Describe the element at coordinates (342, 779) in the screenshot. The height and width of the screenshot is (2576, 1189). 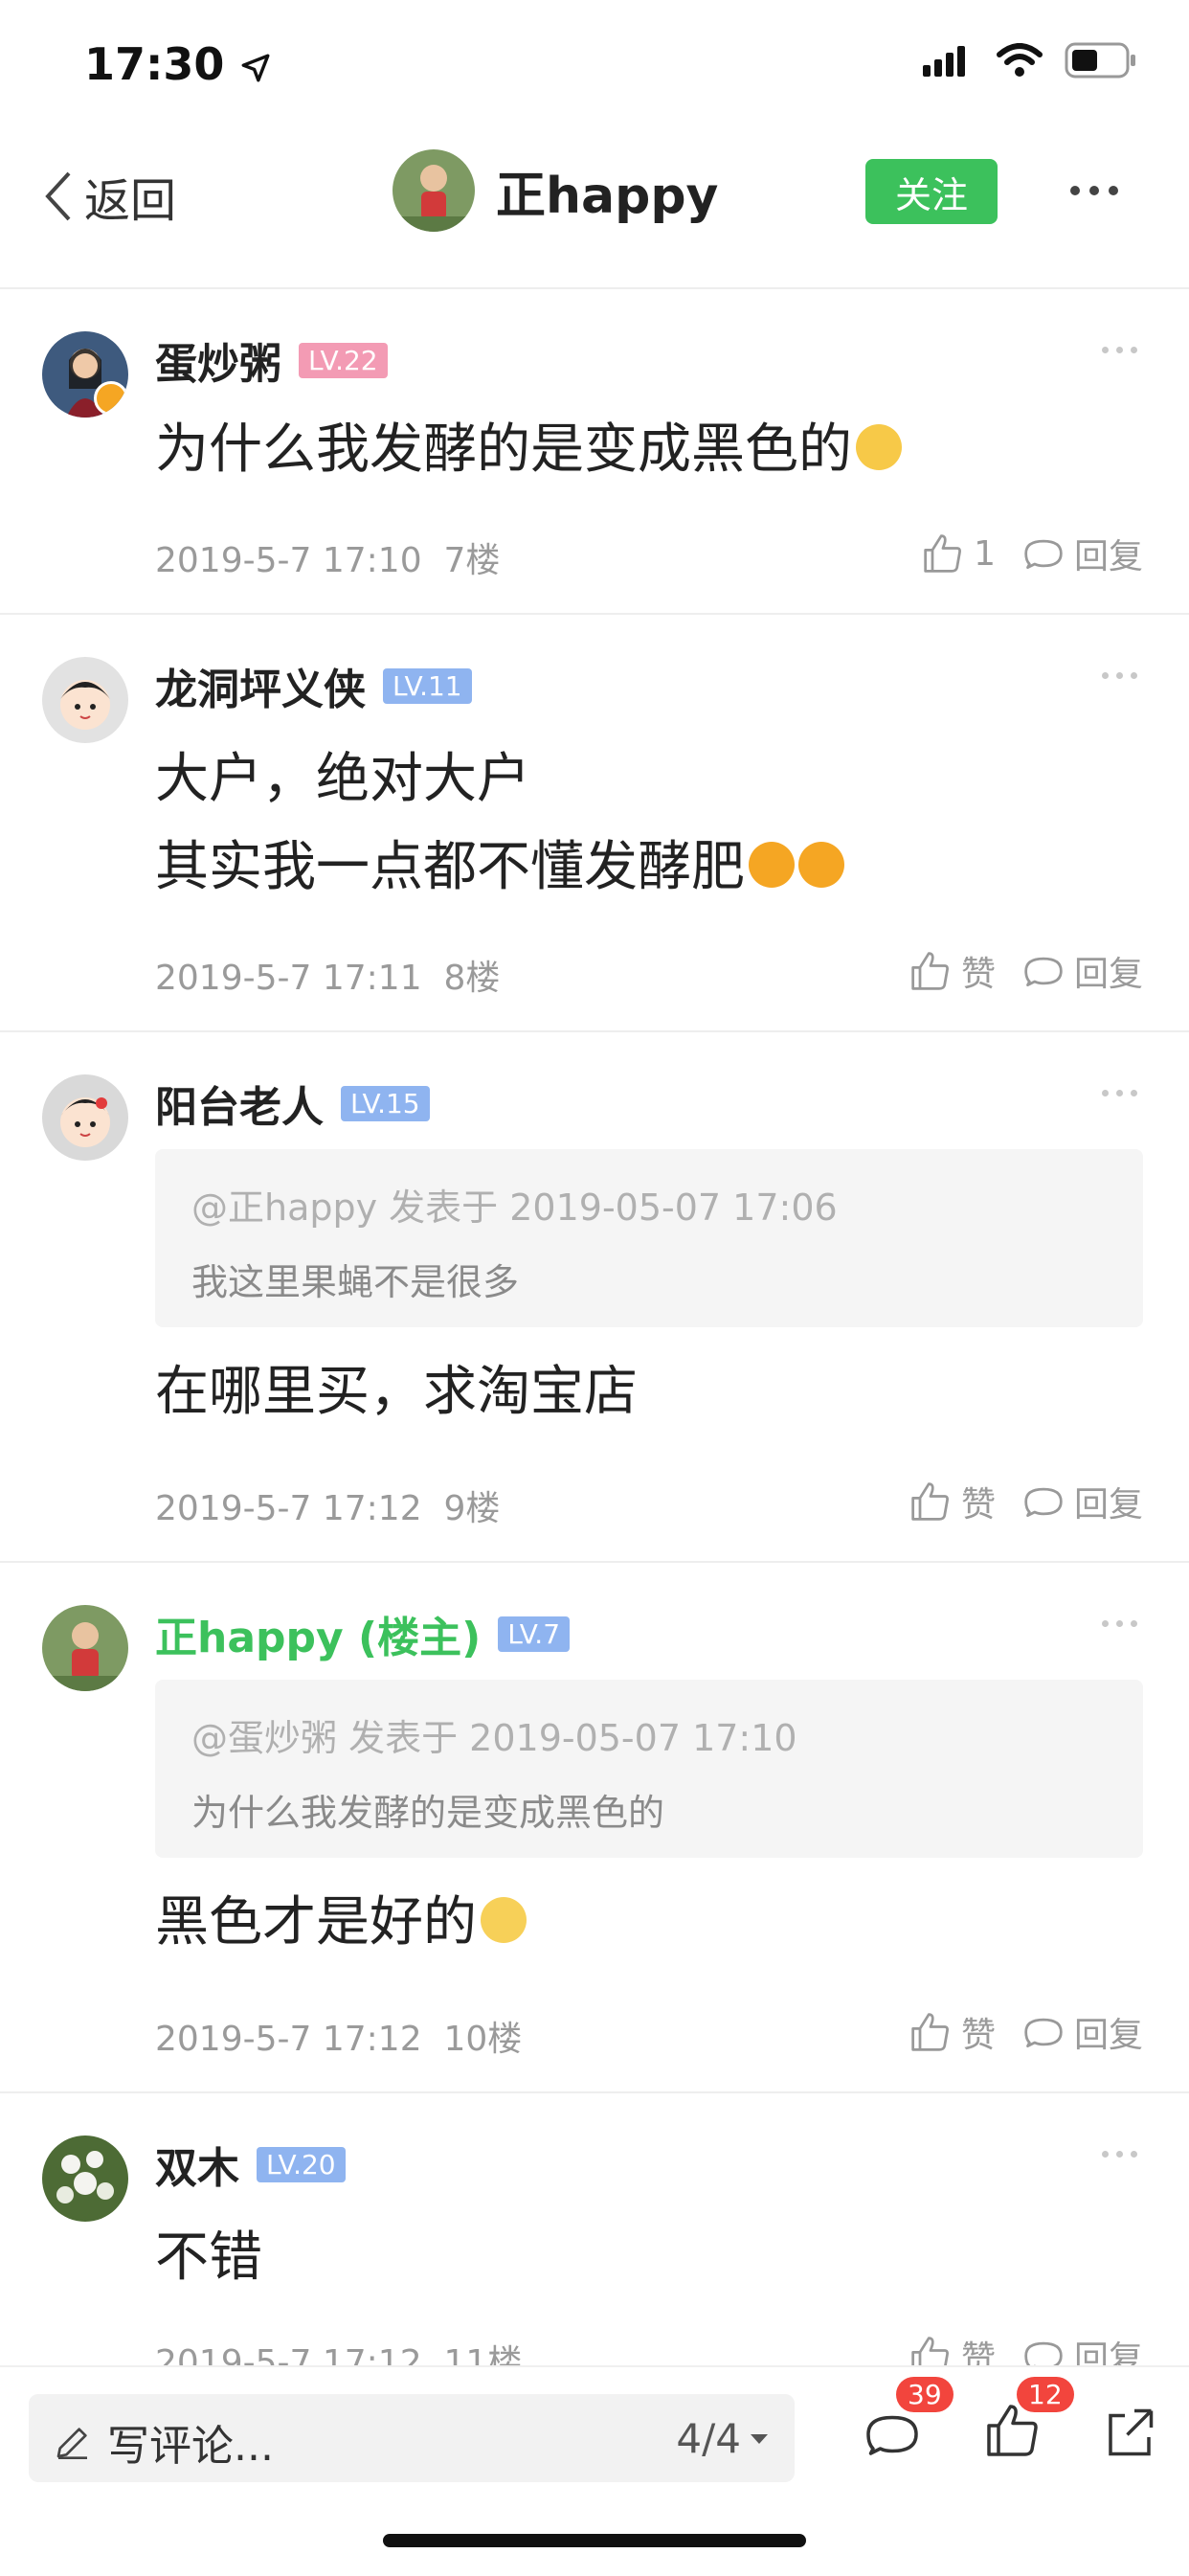
I see `content-line: 大户，绝对大户` at that location.